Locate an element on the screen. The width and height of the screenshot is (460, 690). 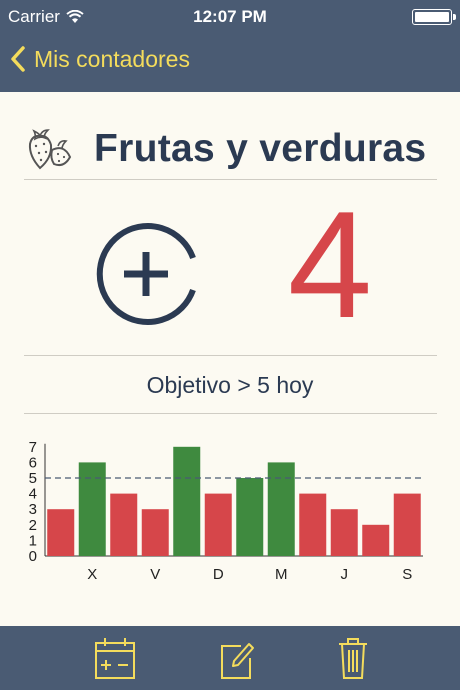
goal-label: Objetivo > 5 hoy is located at coordinates (230, 385).